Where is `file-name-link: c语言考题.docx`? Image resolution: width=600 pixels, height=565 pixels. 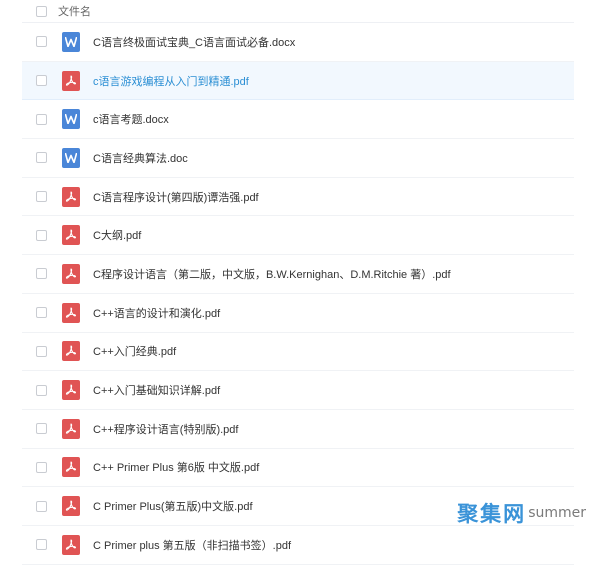
file-name-link: c语言考题.docx is located at coordinates (131, 119).